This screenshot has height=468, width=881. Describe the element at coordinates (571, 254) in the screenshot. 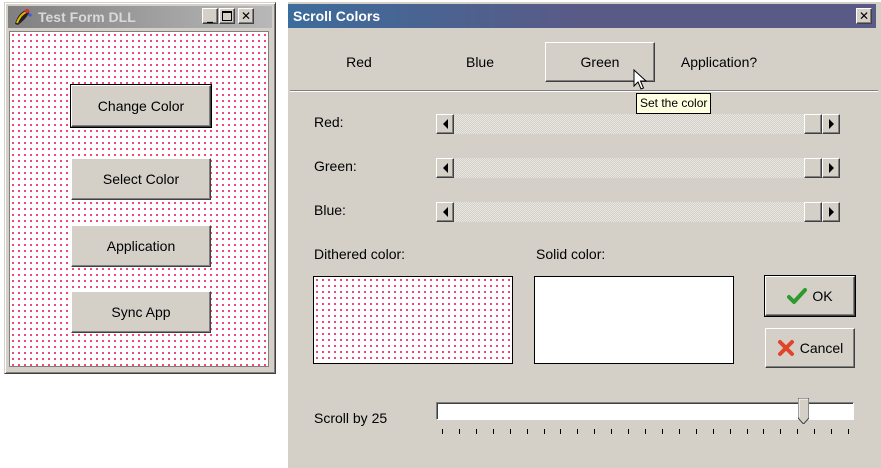

I see `solid-color-label: Solid color:` at that location.